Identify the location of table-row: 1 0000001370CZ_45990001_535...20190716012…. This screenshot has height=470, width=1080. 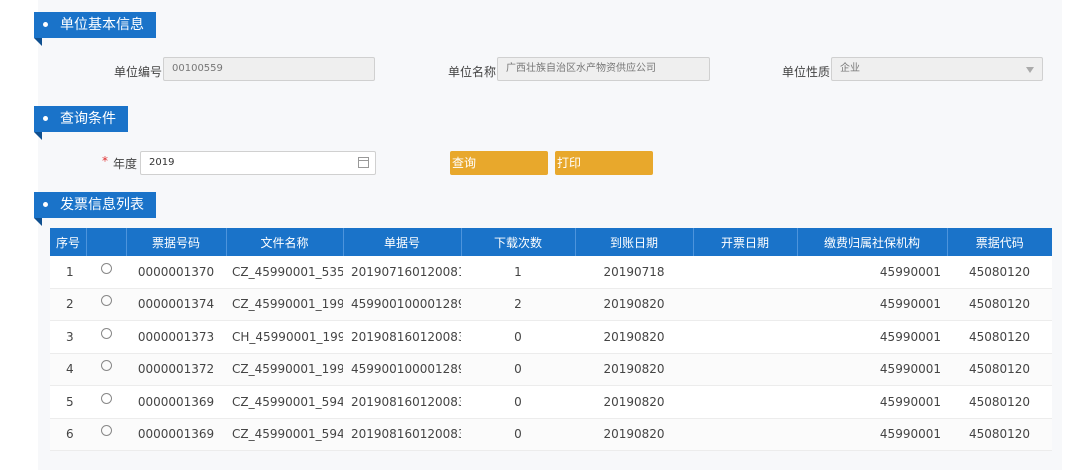
(551, 272).